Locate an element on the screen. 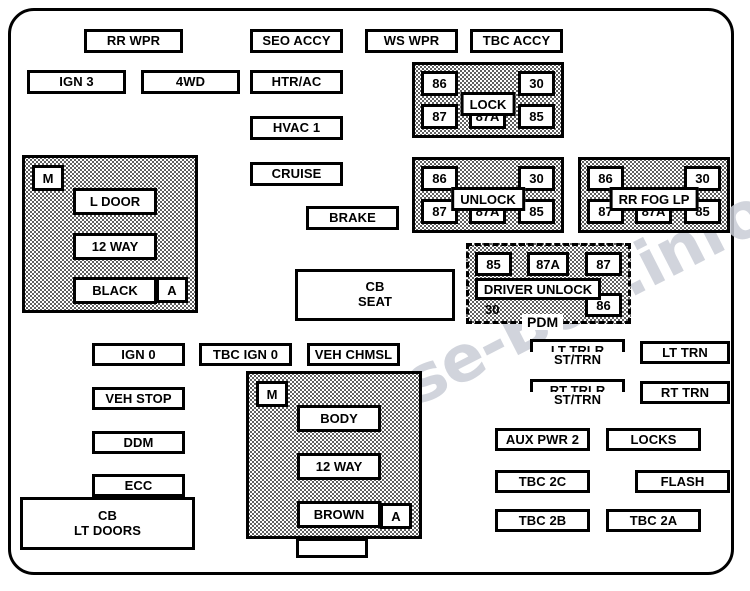 This screenshot has width=750, height=591. fuse-lt-trlr: LT TRLR ST/TRN is located at coordinates (577, 354).